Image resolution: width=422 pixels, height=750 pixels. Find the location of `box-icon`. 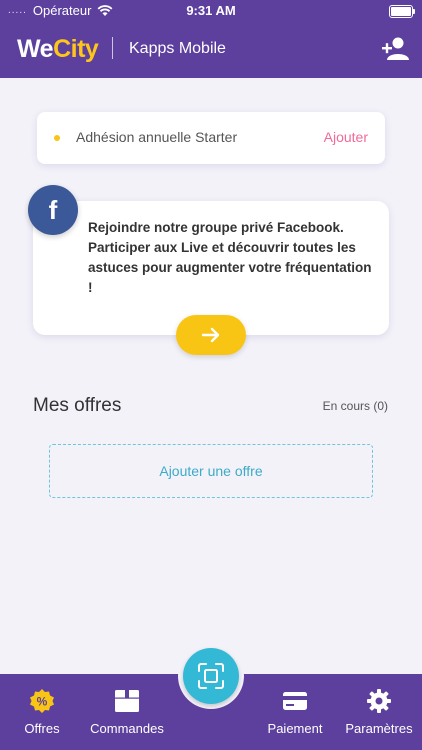

box-icon is located at coordinates (127, 701).